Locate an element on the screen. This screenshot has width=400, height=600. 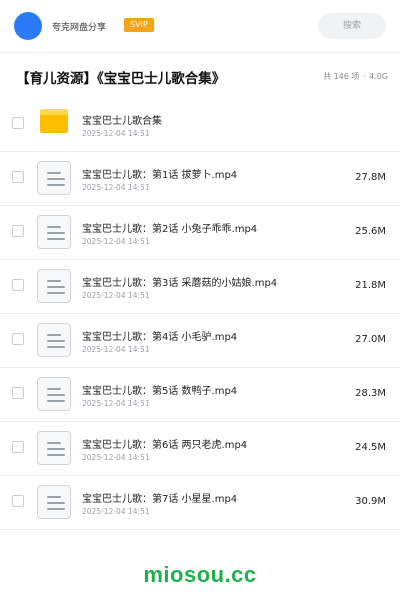
file-size: 30.9M is located at coordinates (370, 501).